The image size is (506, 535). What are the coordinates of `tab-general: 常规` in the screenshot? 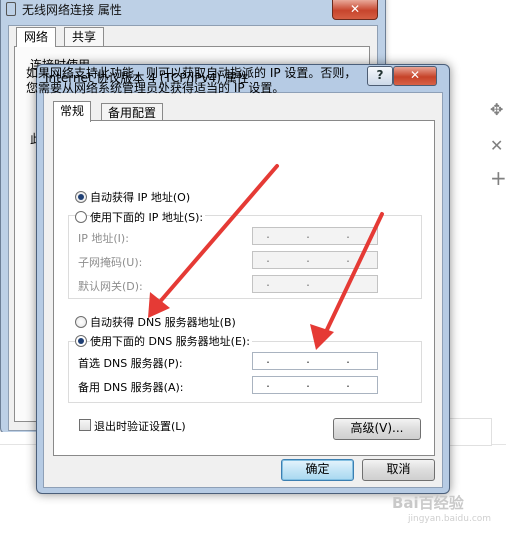 It's located at (72, 111).